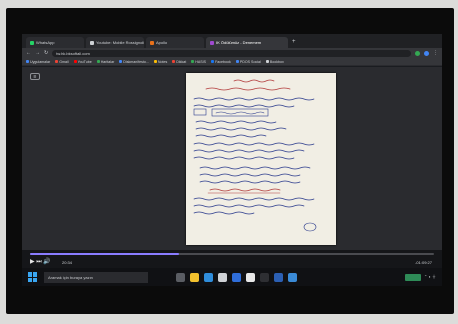 This screenshot has width=458, height=324. I want to click on bookmark-label: YouTube, so click(84, 61).